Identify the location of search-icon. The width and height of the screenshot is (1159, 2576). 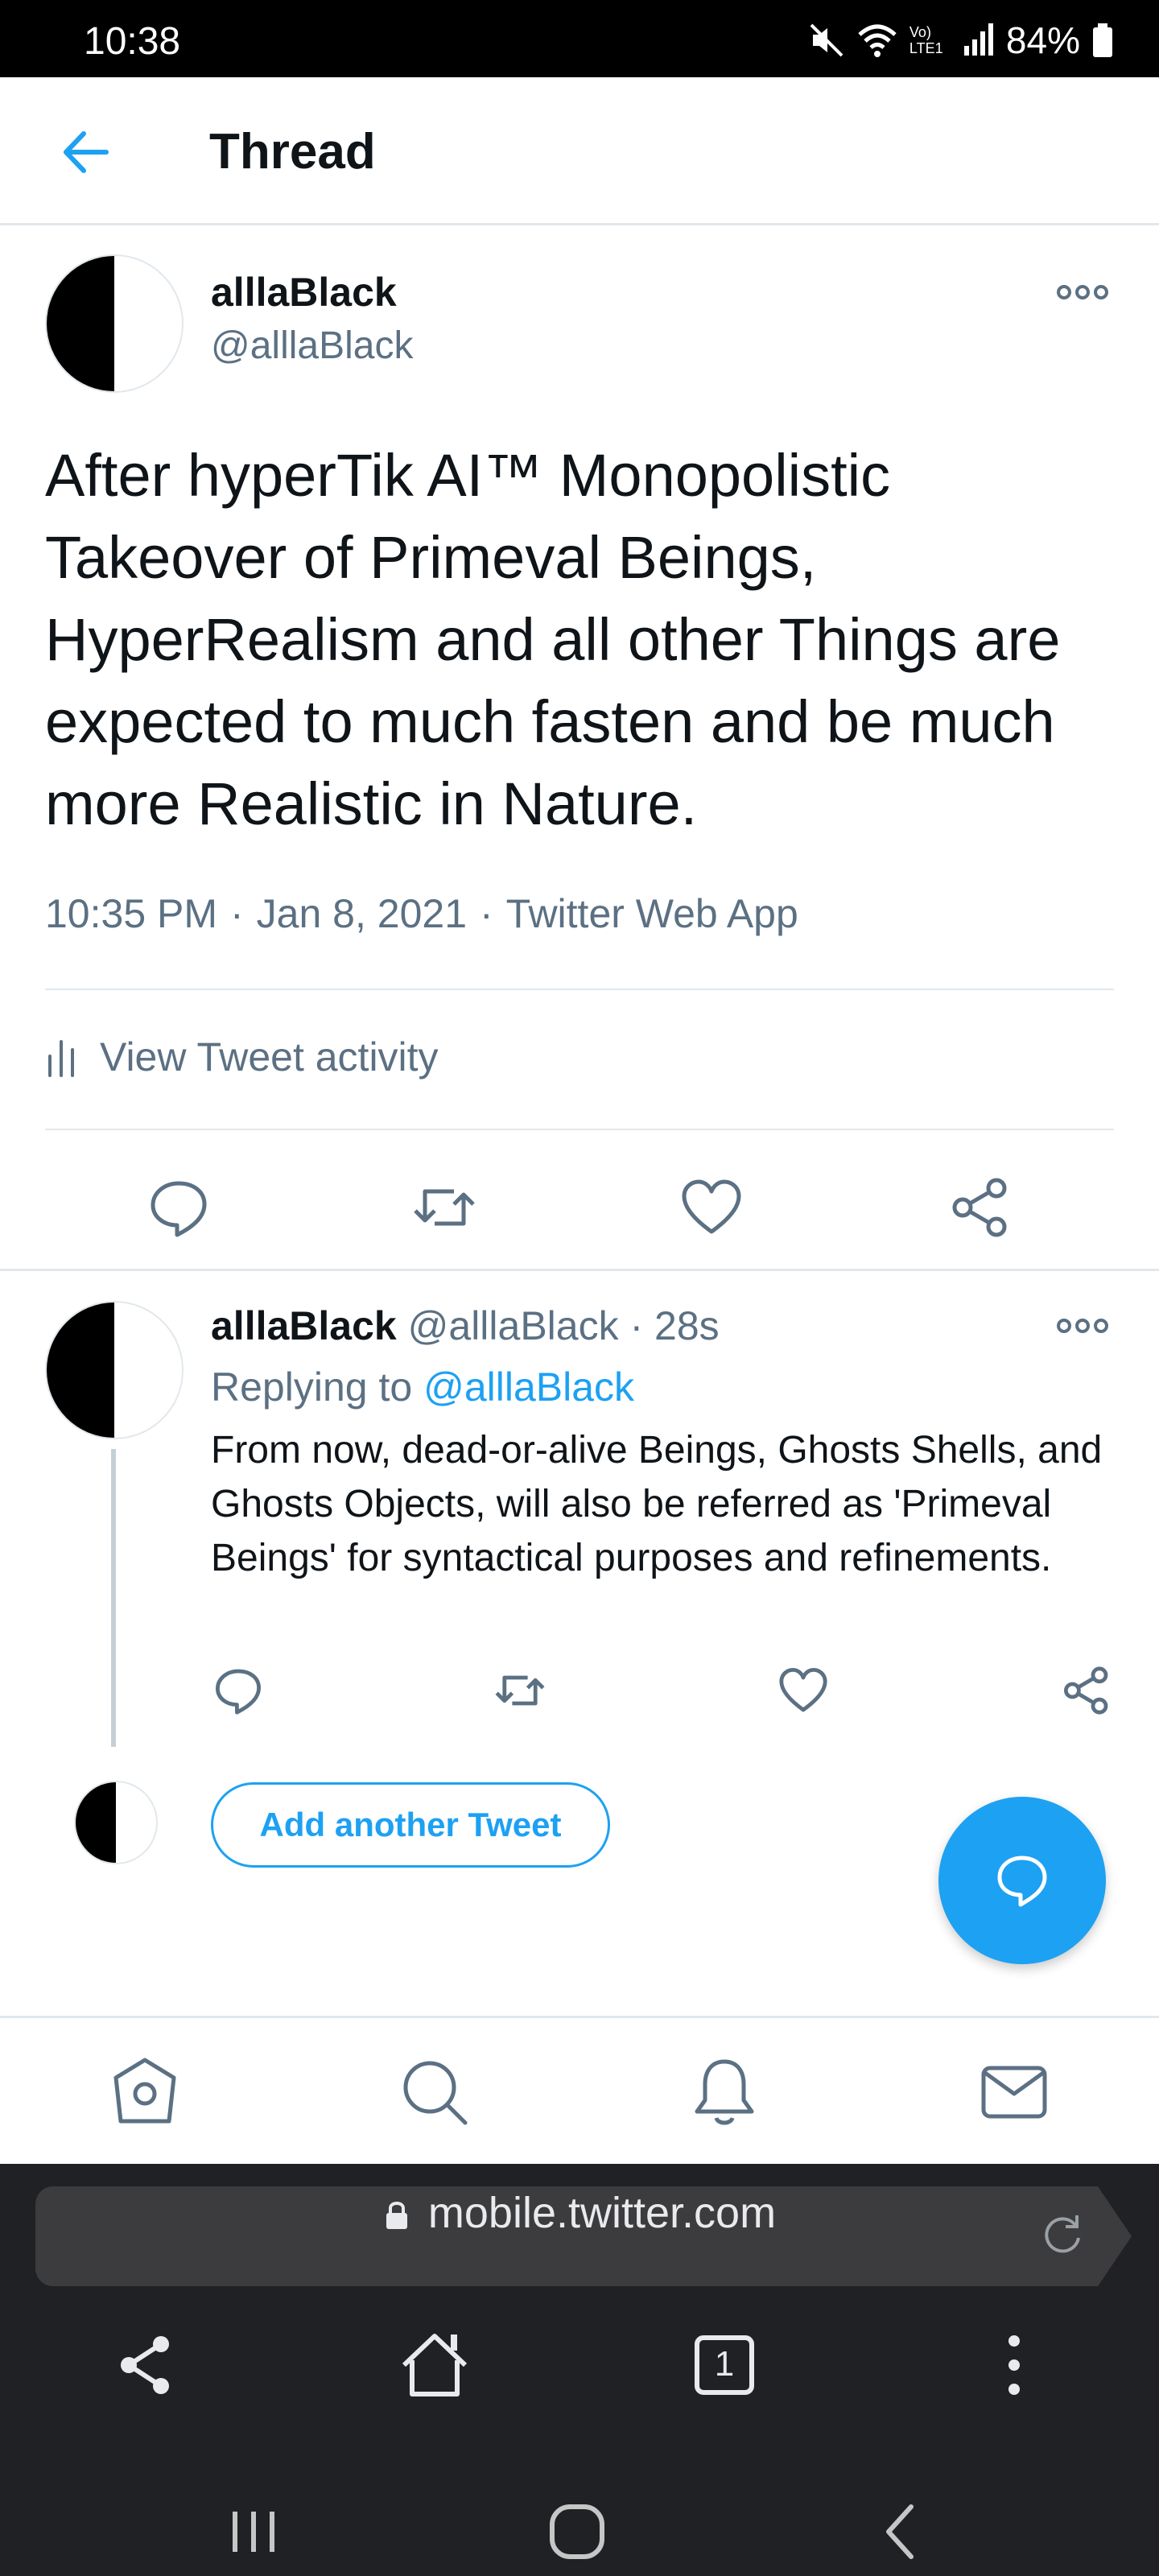
(435, 2093).